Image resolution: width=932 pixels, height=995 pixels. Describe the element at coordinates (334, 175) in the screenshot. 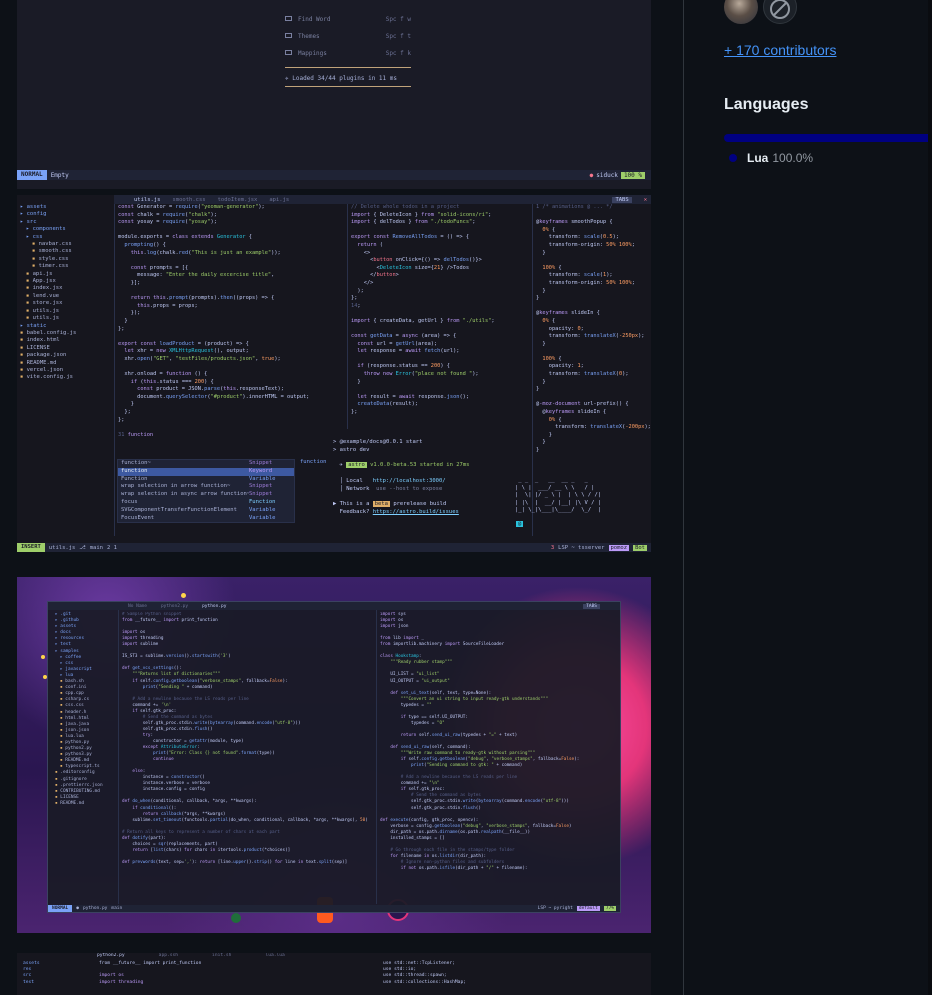

I see `statusline: NORMAL Empty ● siduck 100 %` at that location.